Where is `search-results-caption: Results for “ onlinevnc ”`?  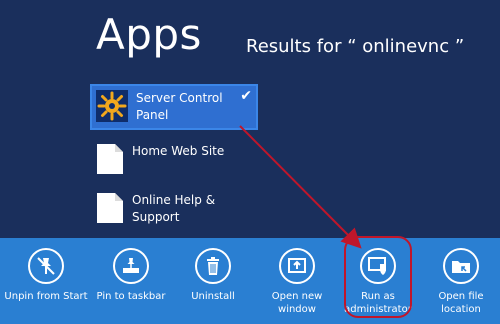 search-results-caption: Results for “ onlinevnc ” is located at coordinates (355, 46).